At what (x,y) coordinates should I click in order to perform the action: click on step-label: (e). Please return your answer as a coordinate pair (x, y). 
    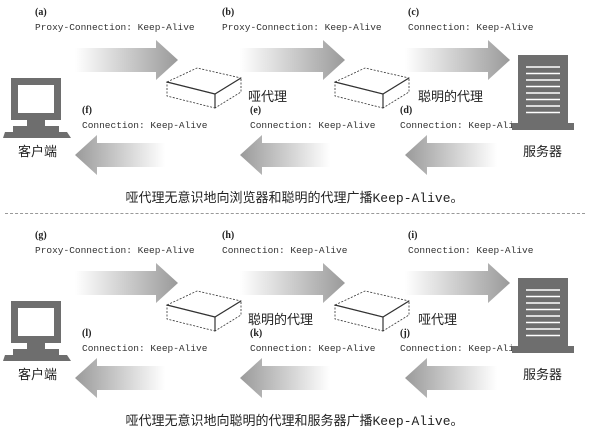
    Looking at the image, I should click on (256, 110).